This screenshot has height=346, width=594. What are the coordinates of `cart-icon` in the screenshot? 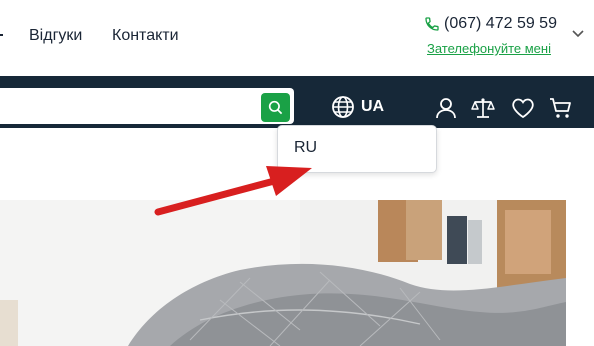 It's located at (561, 108).